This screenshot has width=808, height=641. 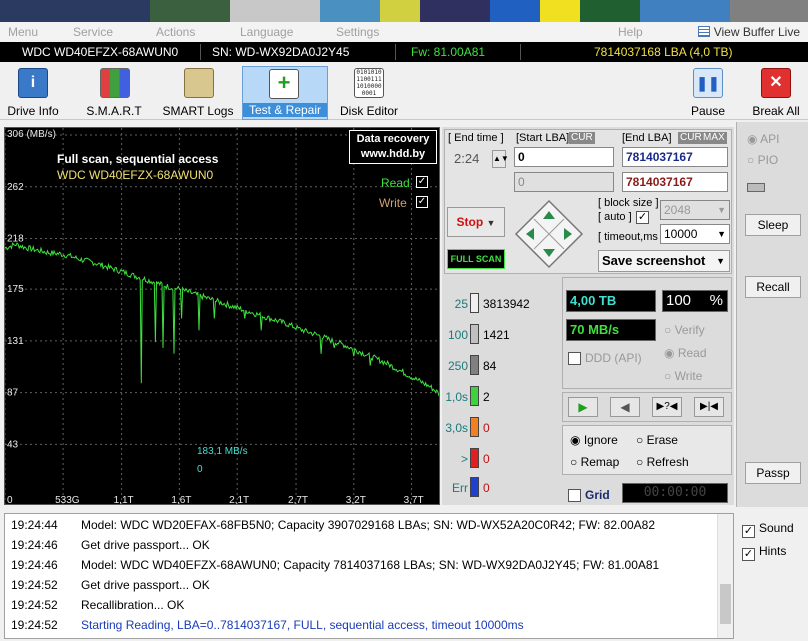 I want to click on timeout-value: 10000, so click(x=681, y=234).